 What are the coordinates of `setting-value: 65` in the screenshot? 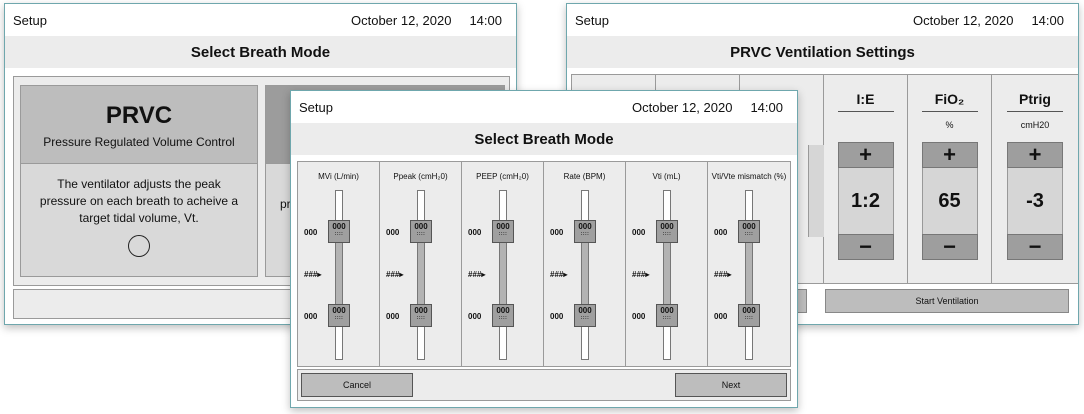 It's located at (949, 201).